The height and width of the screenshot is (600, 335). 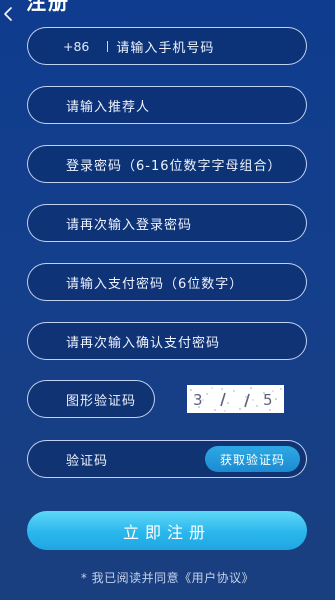 I want to click on captcha-field: 图形验证码, so click(x=91, y=399).